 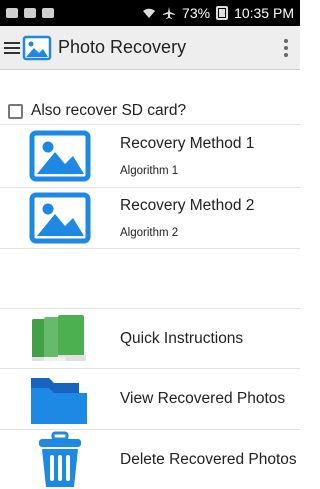 I want to click on image-notification-icon, so click(x=30, y=13).